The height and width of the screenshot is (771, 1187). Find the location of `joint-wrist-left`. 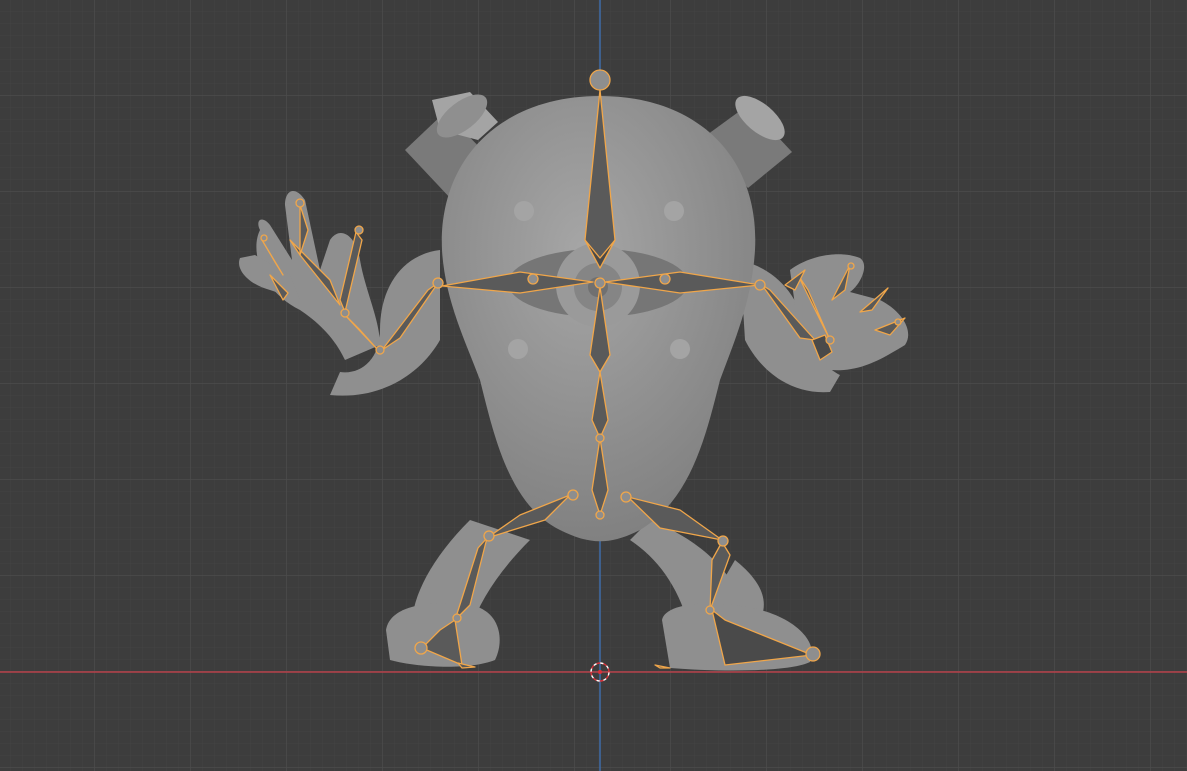

joint-wrist-left is located at coordinates (380, 350).